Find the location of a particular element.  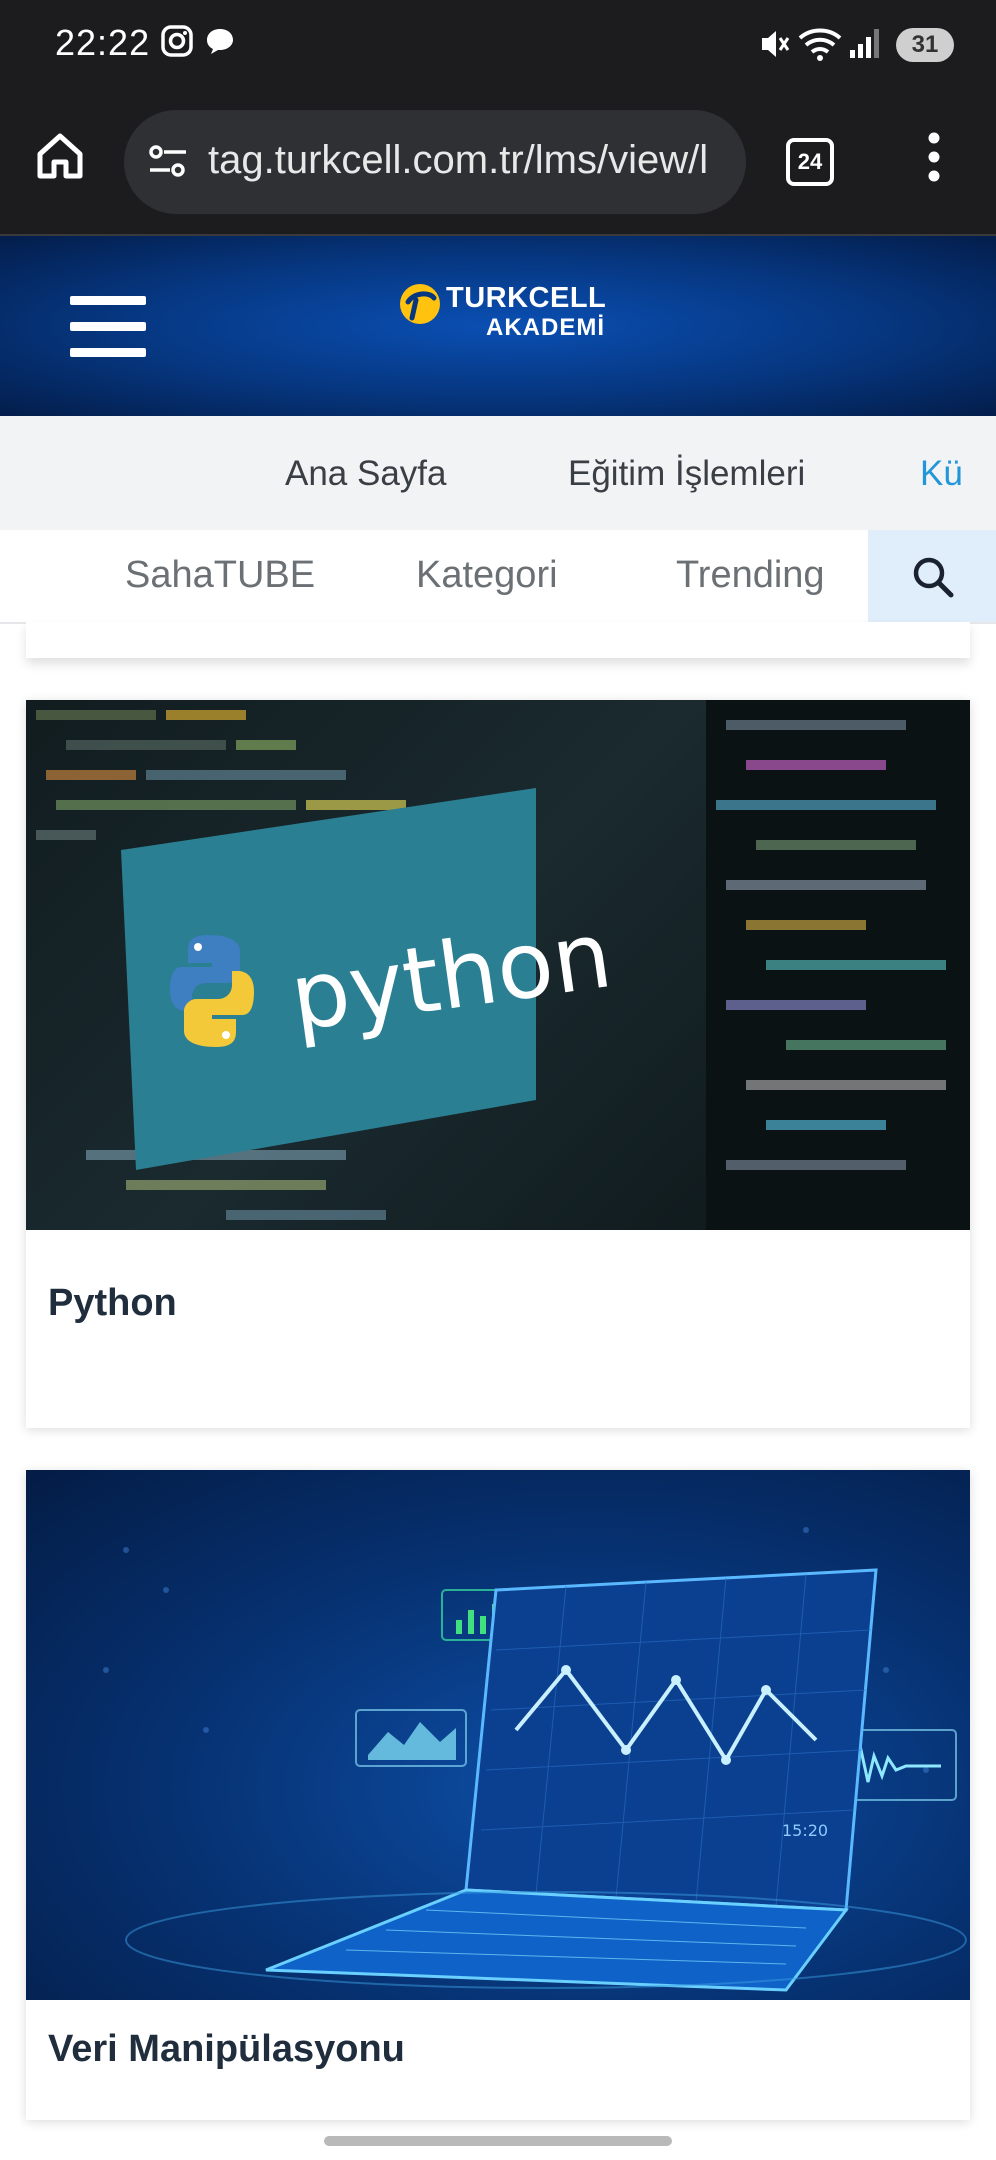

status-time: 22:22 is located at coordinates (103, 42).